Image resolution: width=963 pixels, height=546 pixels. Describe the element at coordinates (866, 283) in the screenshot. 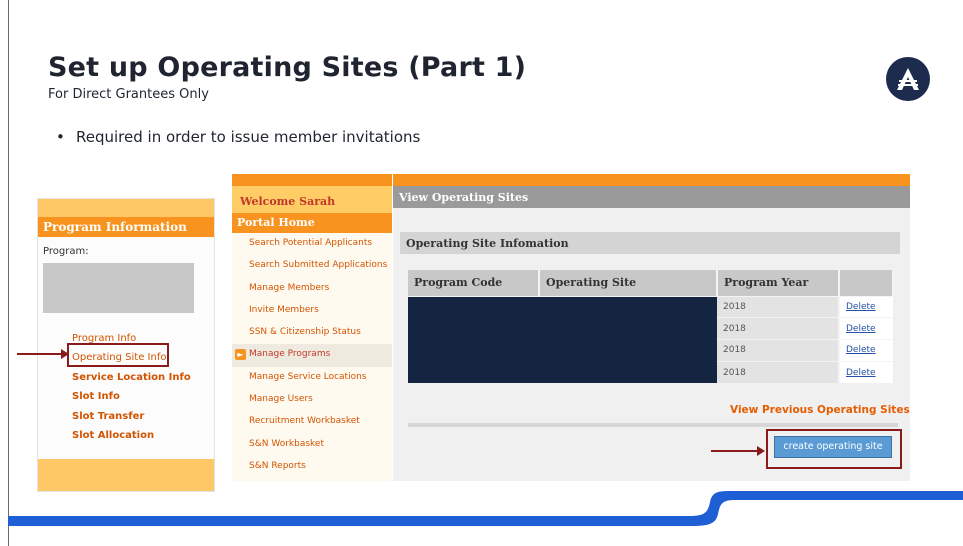

I see `column-header-actions` at that location.